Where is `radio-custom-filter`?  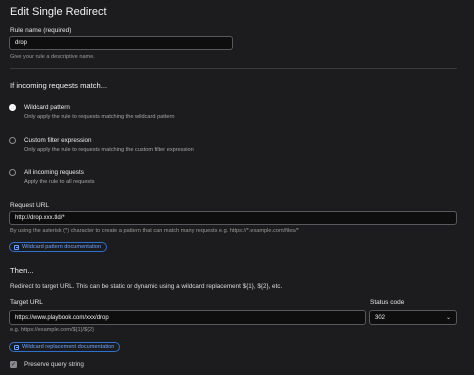
radio-custom-filter is located at coordinates (12, 140).